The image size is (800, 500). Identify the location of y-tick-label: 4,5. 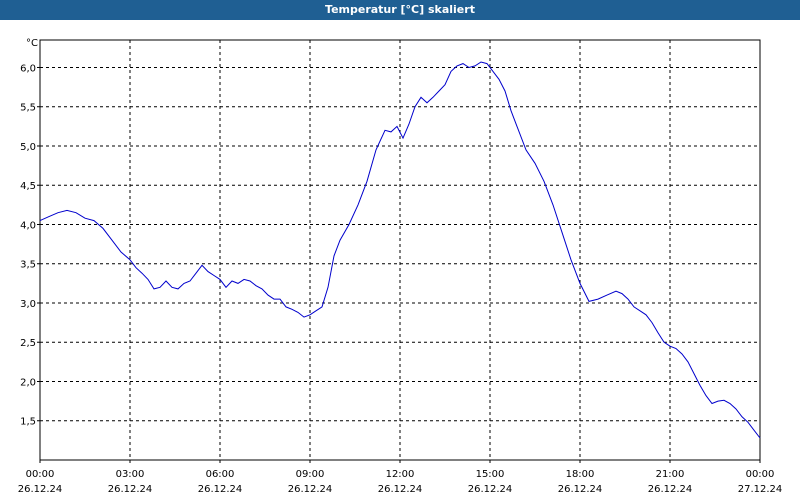
(28, 186).